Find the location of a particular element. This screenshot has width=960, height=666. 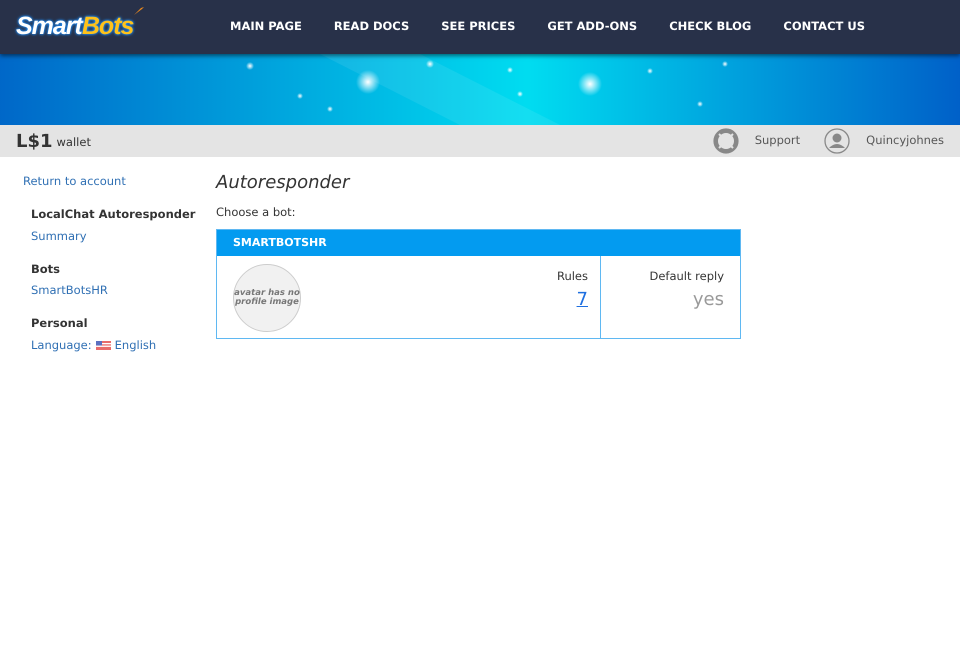

support-link: Support is located at coordinates (777, 141).